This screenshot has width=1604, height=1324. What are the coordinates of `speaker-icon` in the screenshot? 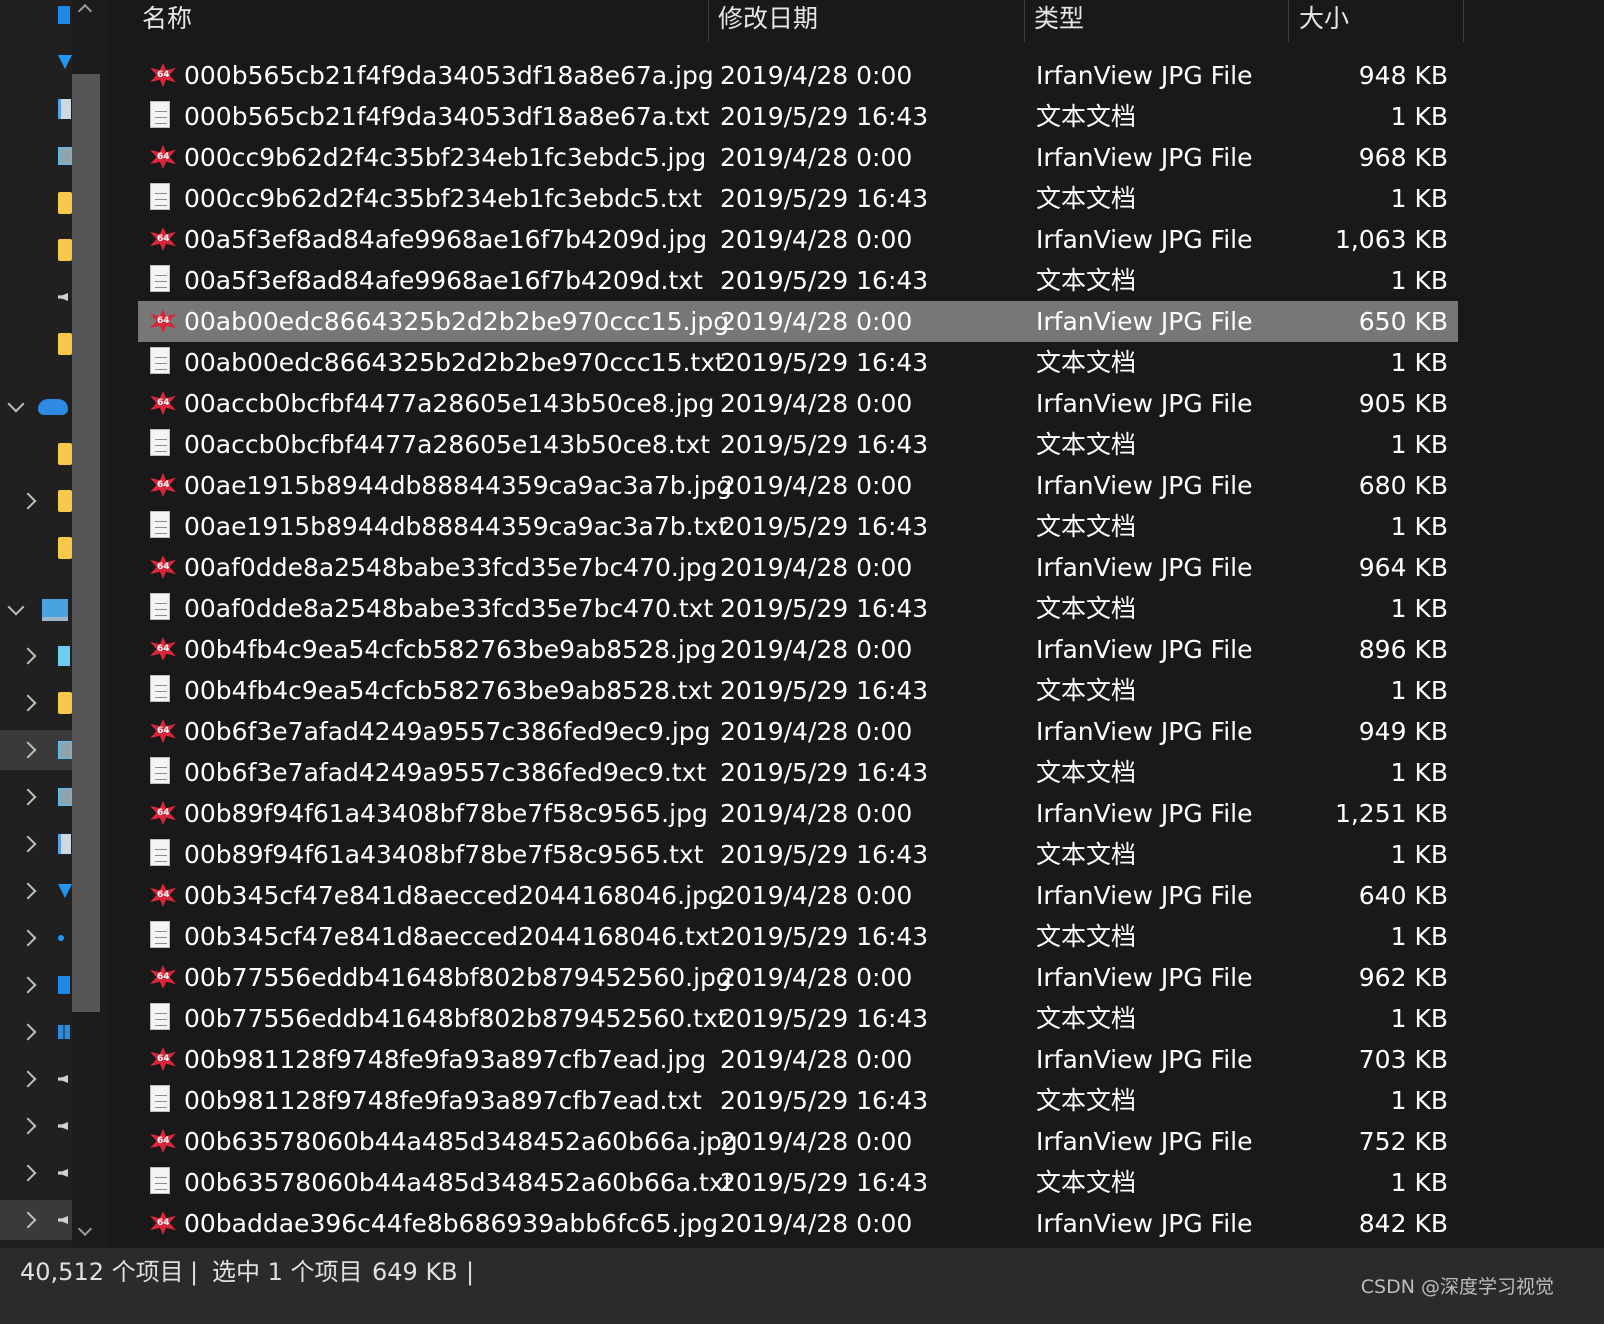 It's located at (63, 1126).